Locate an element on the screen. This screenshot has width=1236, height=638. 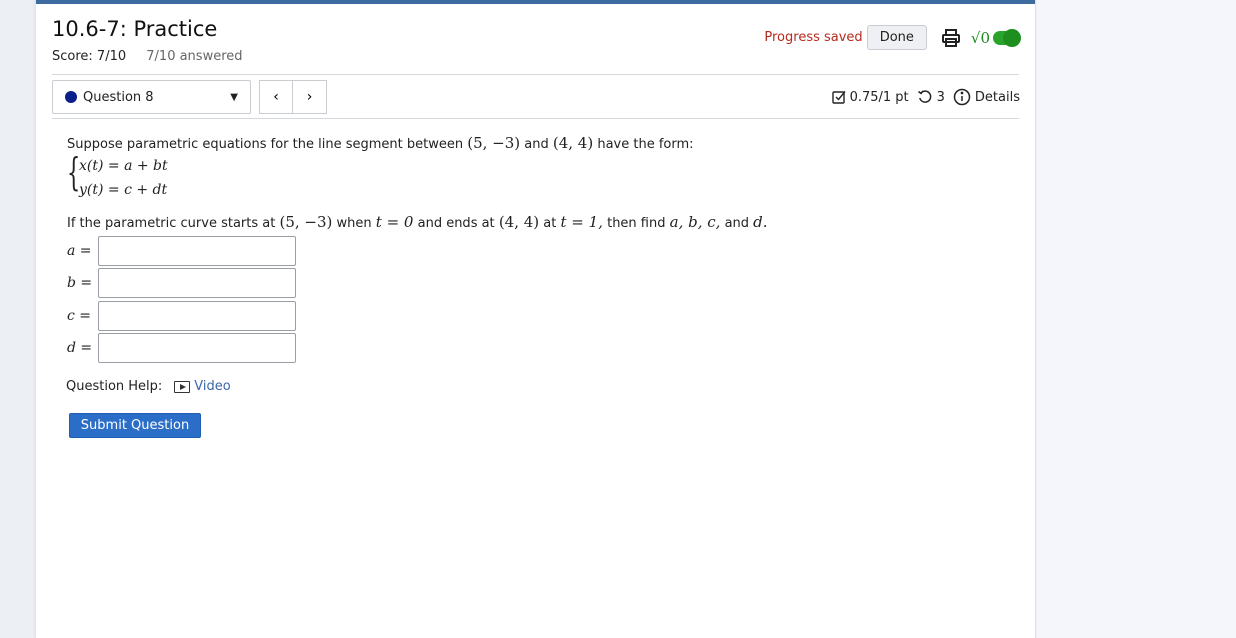
points-text: 0.75/1 pt is located at coordinates (879, 97).